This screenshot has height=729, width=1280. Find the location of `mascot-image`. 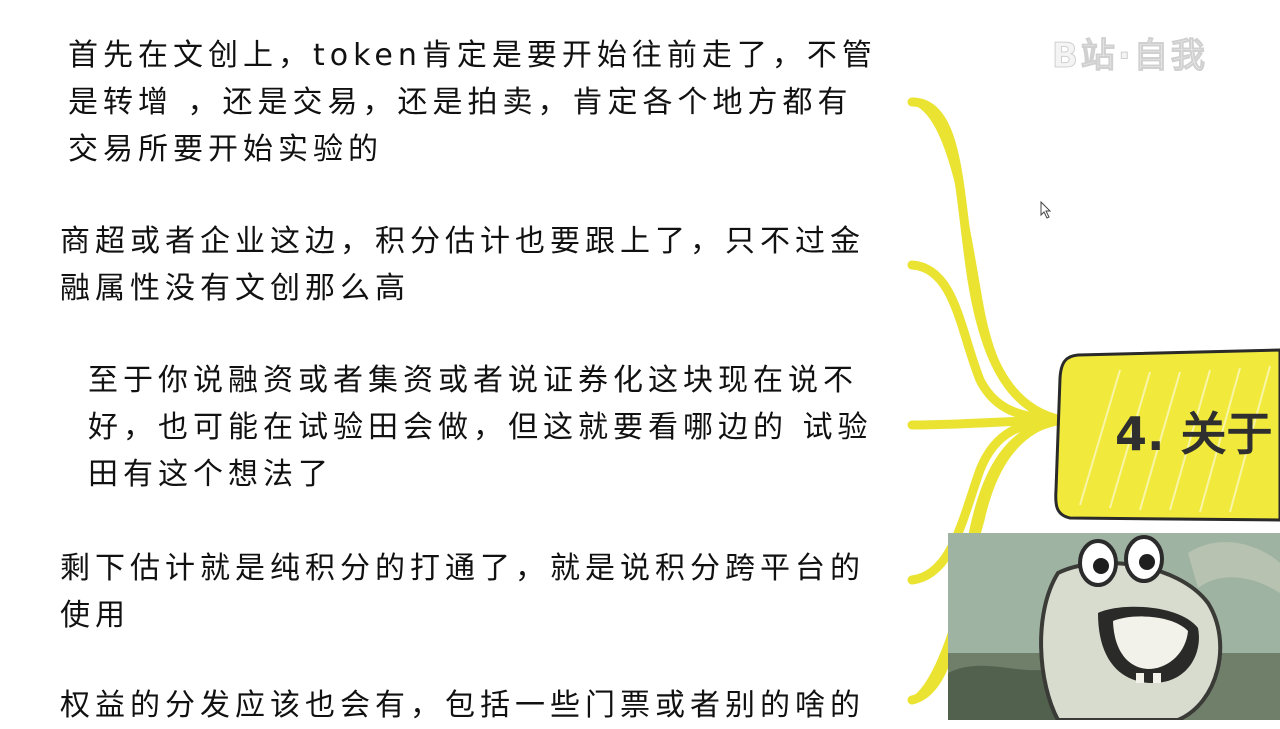

mascot-image is located at coordinates (1114, 626).